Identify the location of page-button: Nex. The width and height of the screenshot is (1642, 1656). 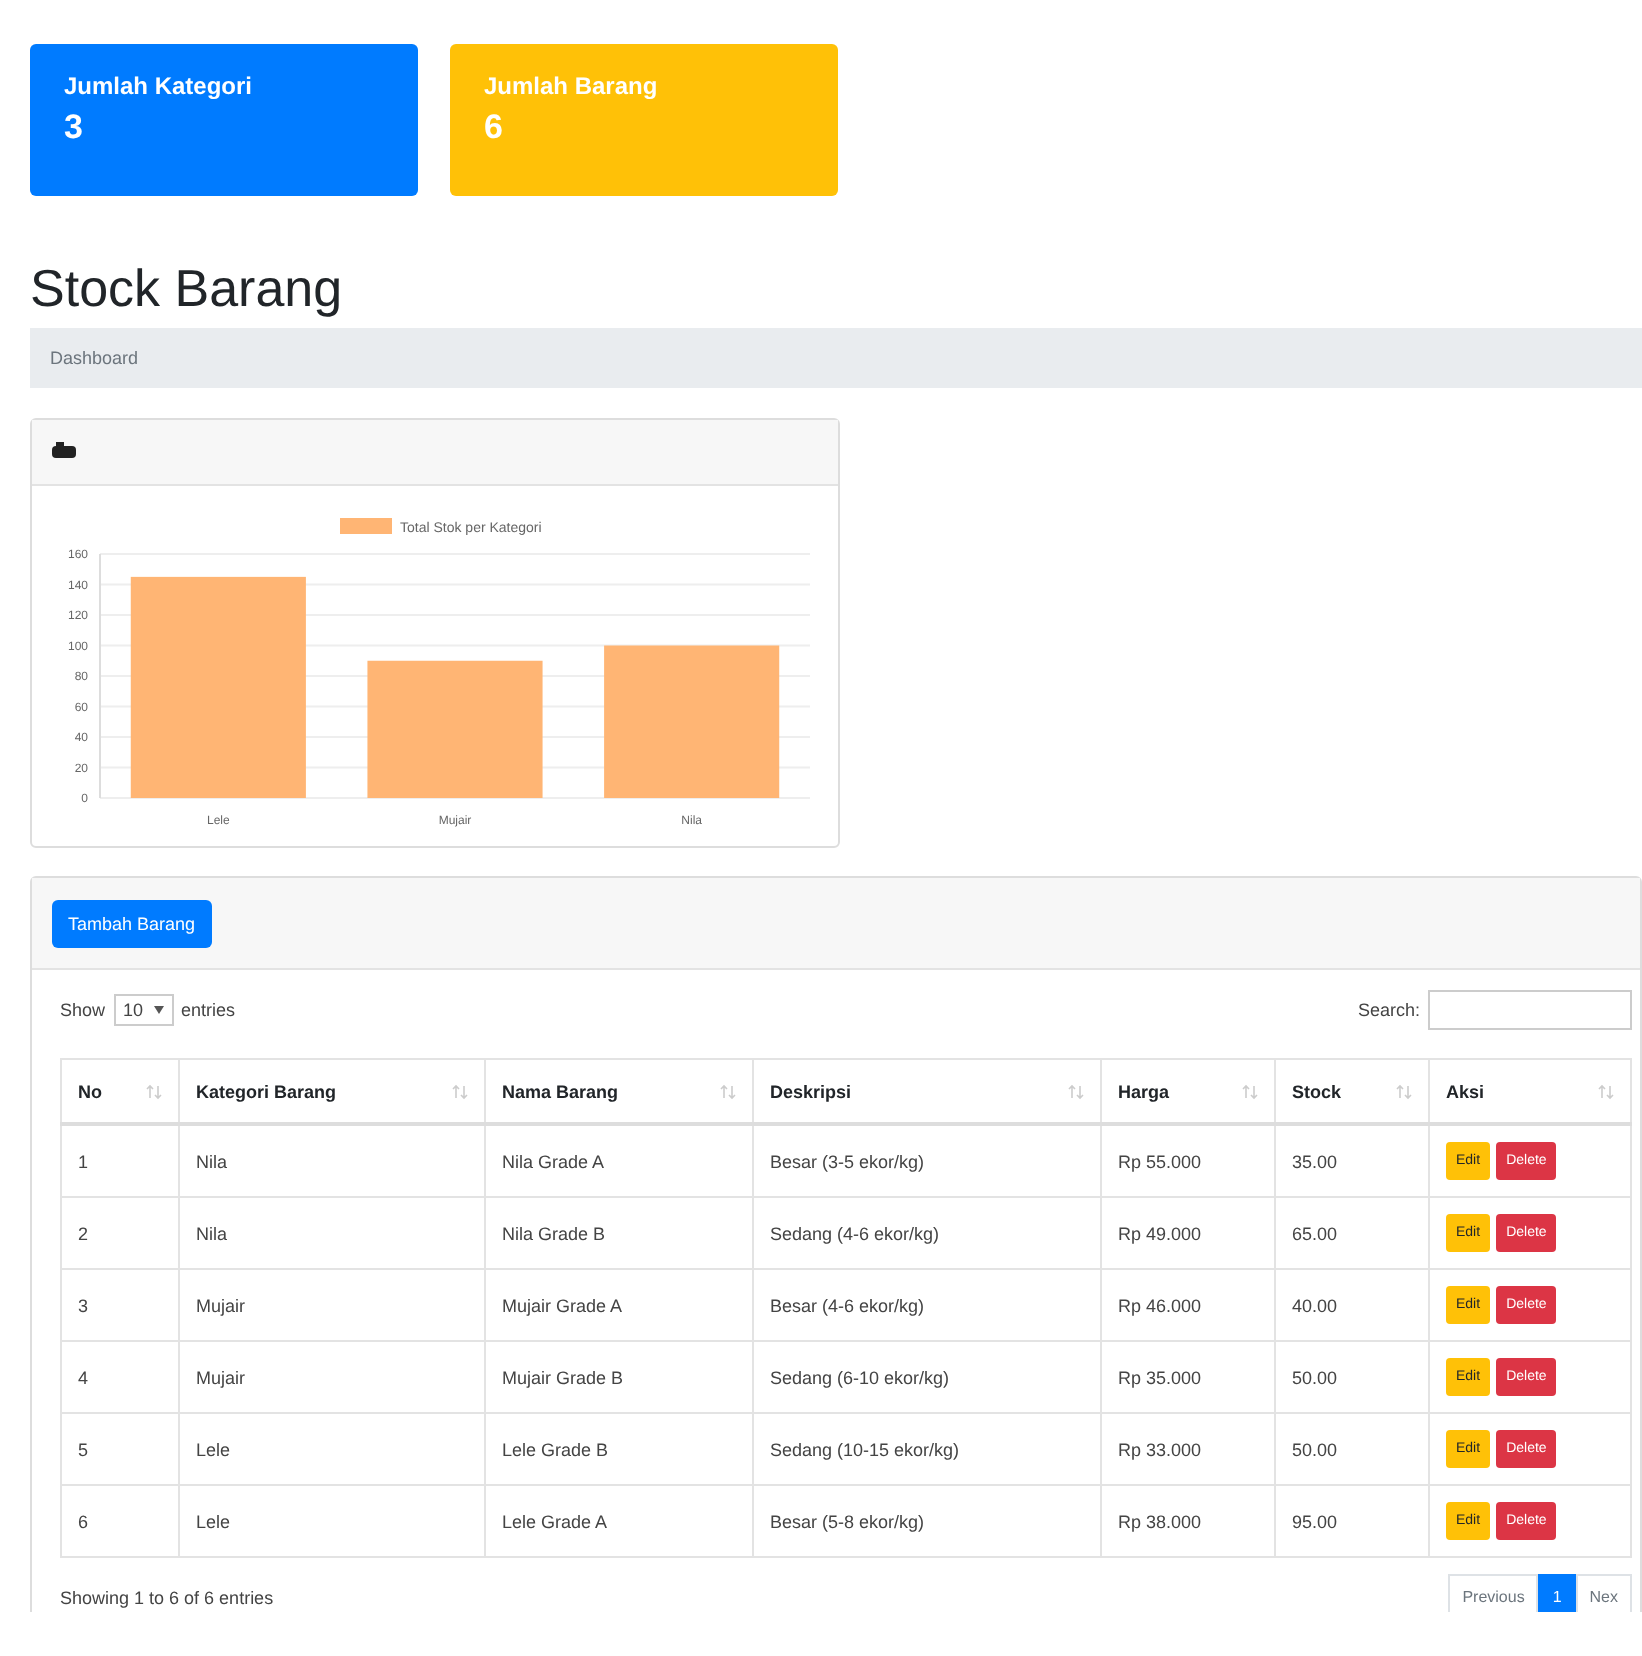
(1603, 1593).